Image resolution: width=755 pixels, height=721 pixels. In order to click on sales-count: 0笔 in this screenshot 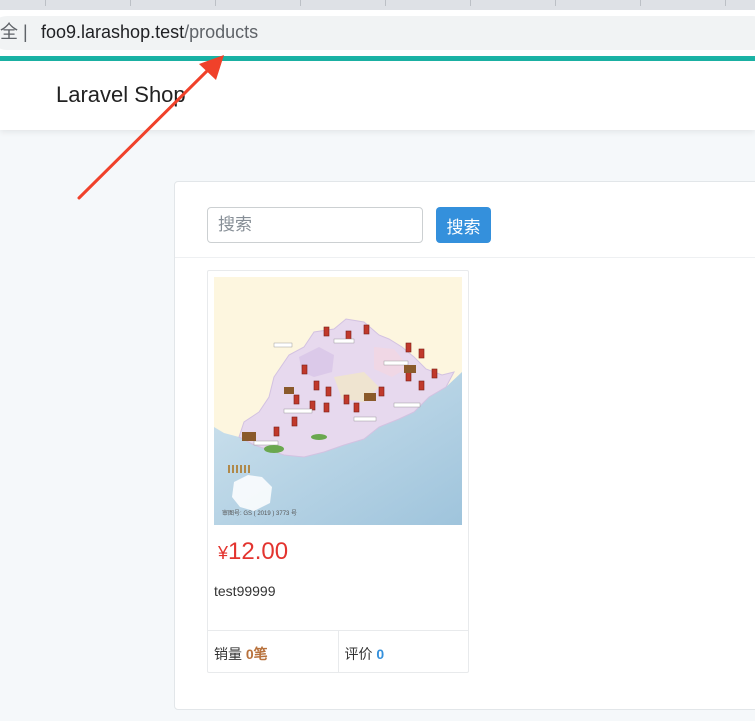, I will do `click(256, 654)`.